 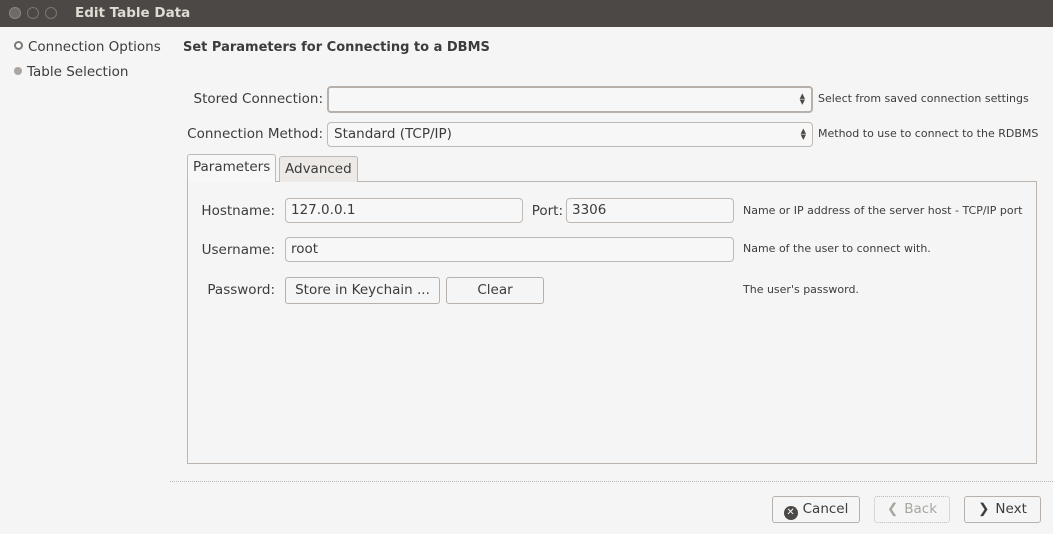 What do you see at coordinates (1011, 509) in the screenshot?
I see `next-label: Next` at bounding box center [1011, 509].